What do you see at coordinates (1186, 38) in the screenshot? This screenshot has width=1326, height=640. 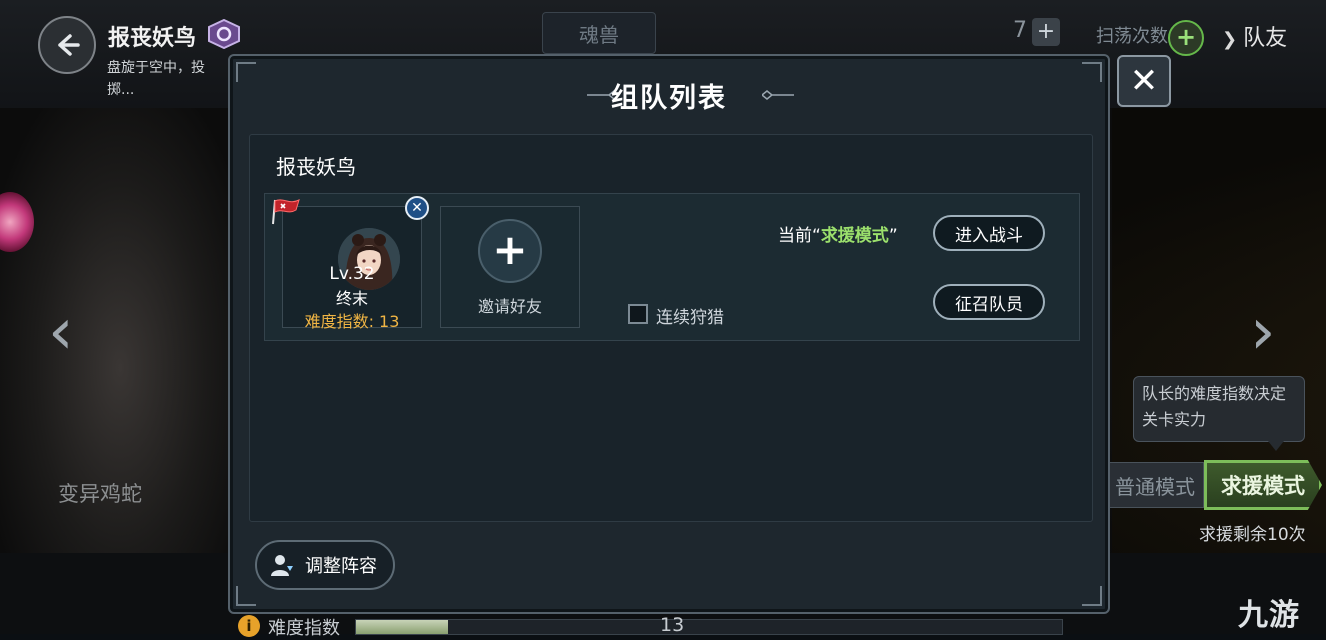 I see `add-sweep-button: +` at bounding box center [1186, 38].